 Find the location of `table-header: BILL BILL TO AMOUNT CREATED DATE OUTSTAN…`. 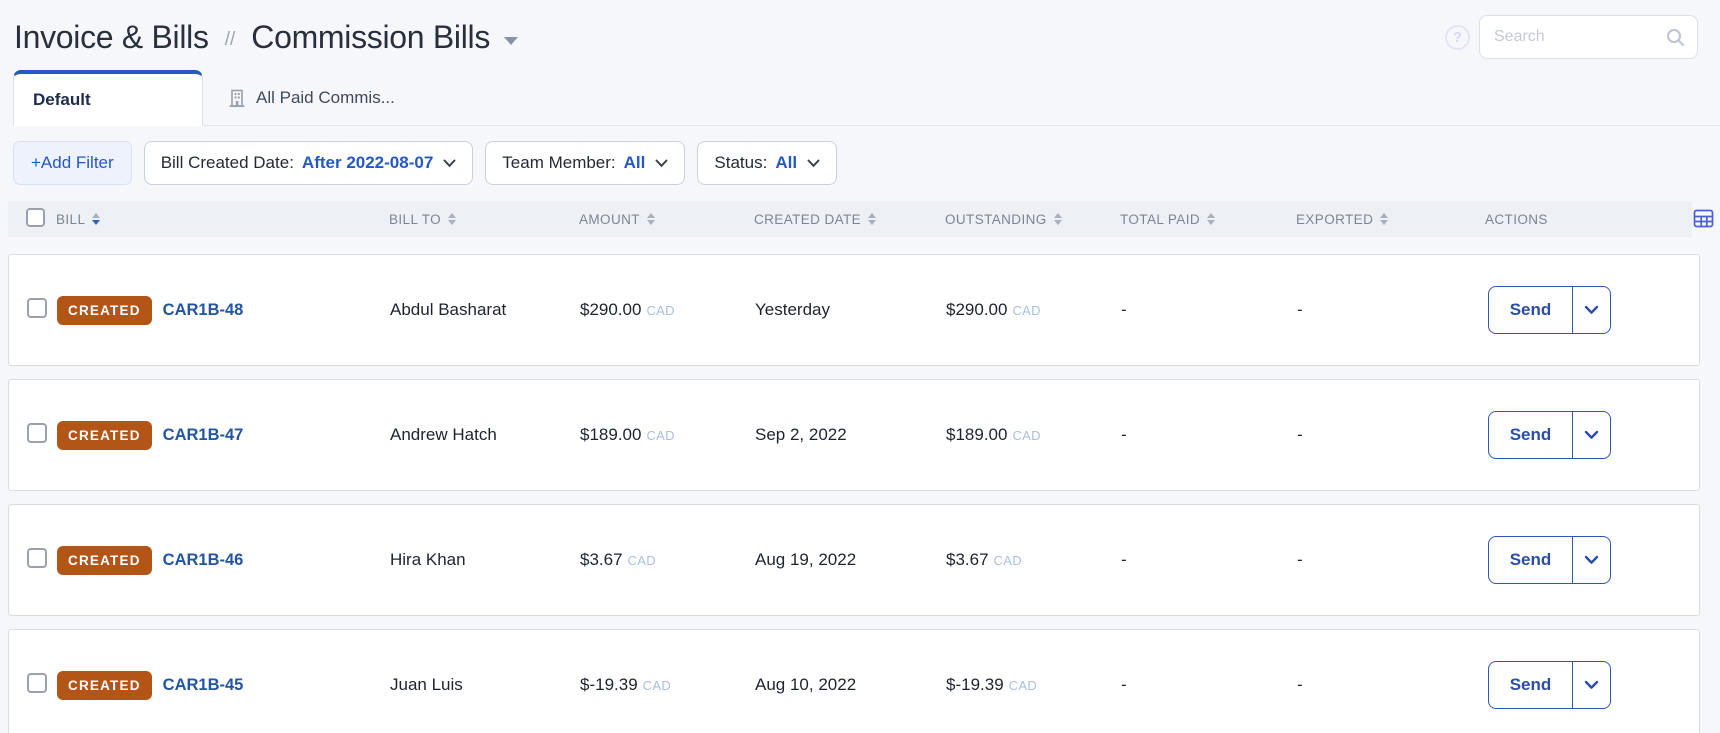

table-header: BILL BILL TO AMOUNT CREATED DATE OUTSTAN… is located at coordinates (850, 219).